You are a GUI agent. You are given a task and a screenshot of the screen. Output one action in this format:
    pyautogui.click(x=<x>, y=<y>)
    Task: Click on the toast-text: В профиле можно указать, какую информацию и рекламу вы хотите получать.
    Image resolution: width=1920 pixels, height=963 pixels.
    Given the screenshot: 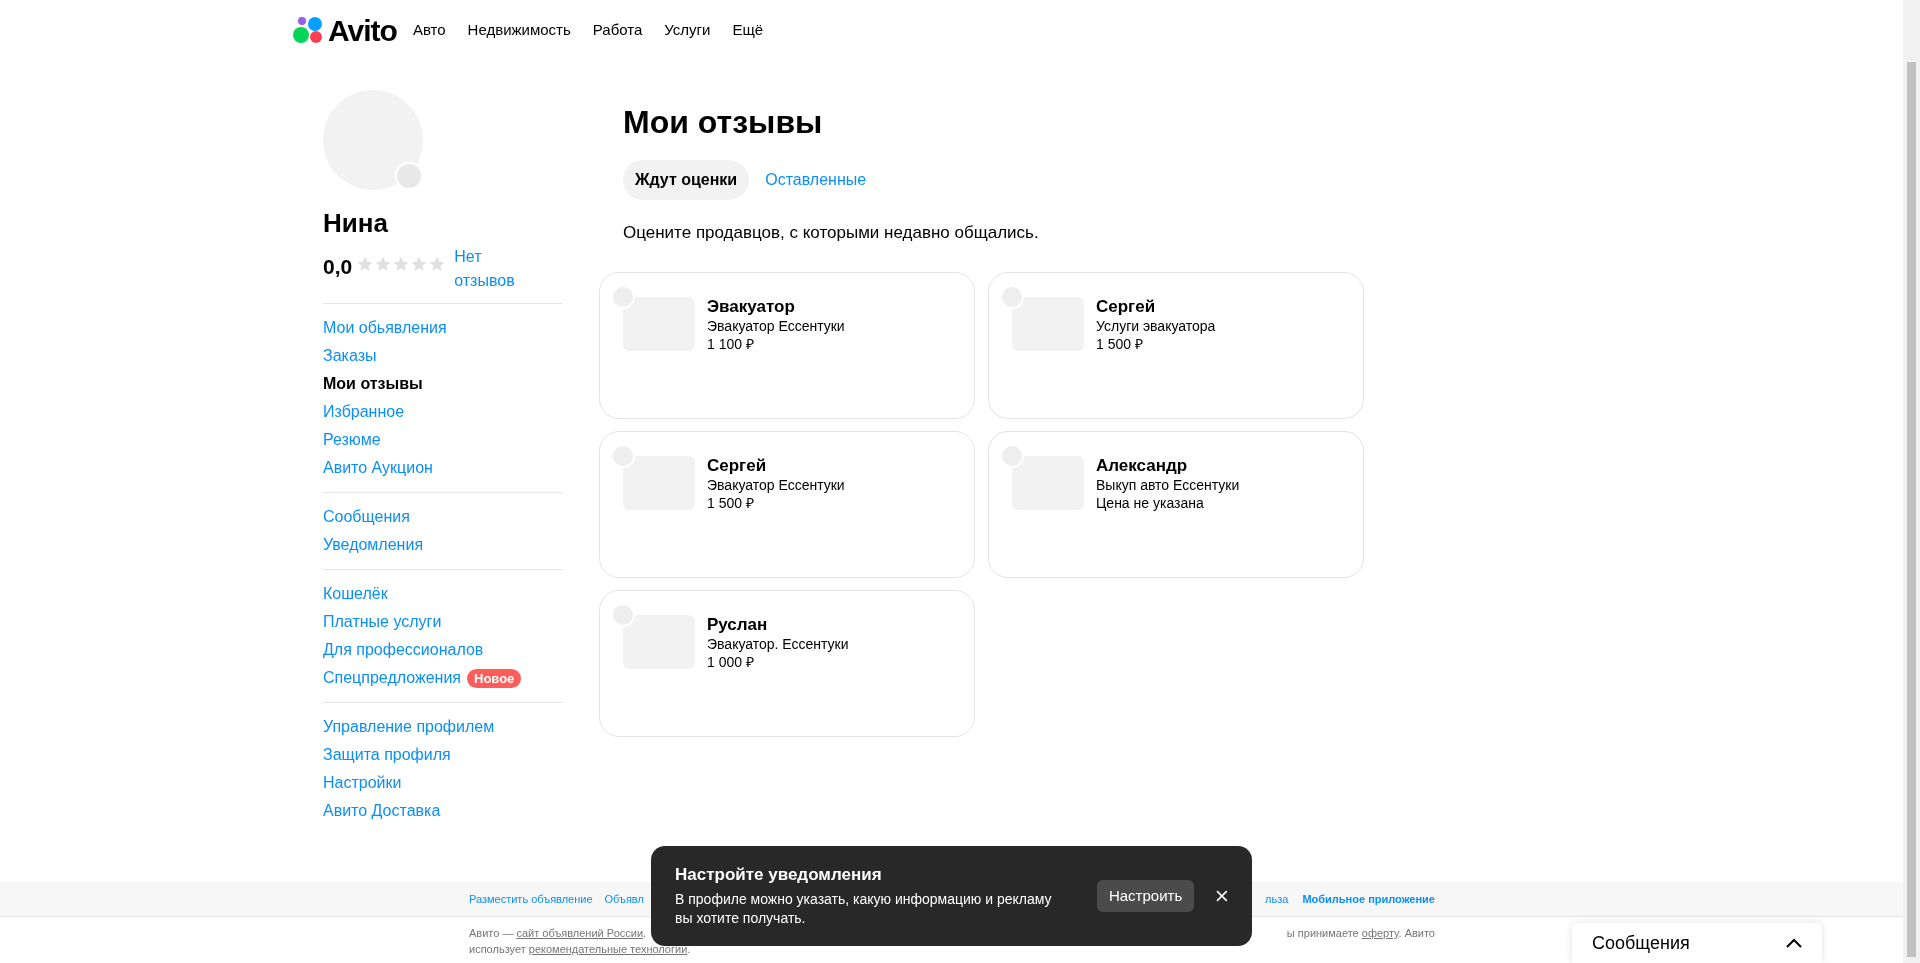 What is the action you would take?
    pyautogui.click(x=864, y=909)
    